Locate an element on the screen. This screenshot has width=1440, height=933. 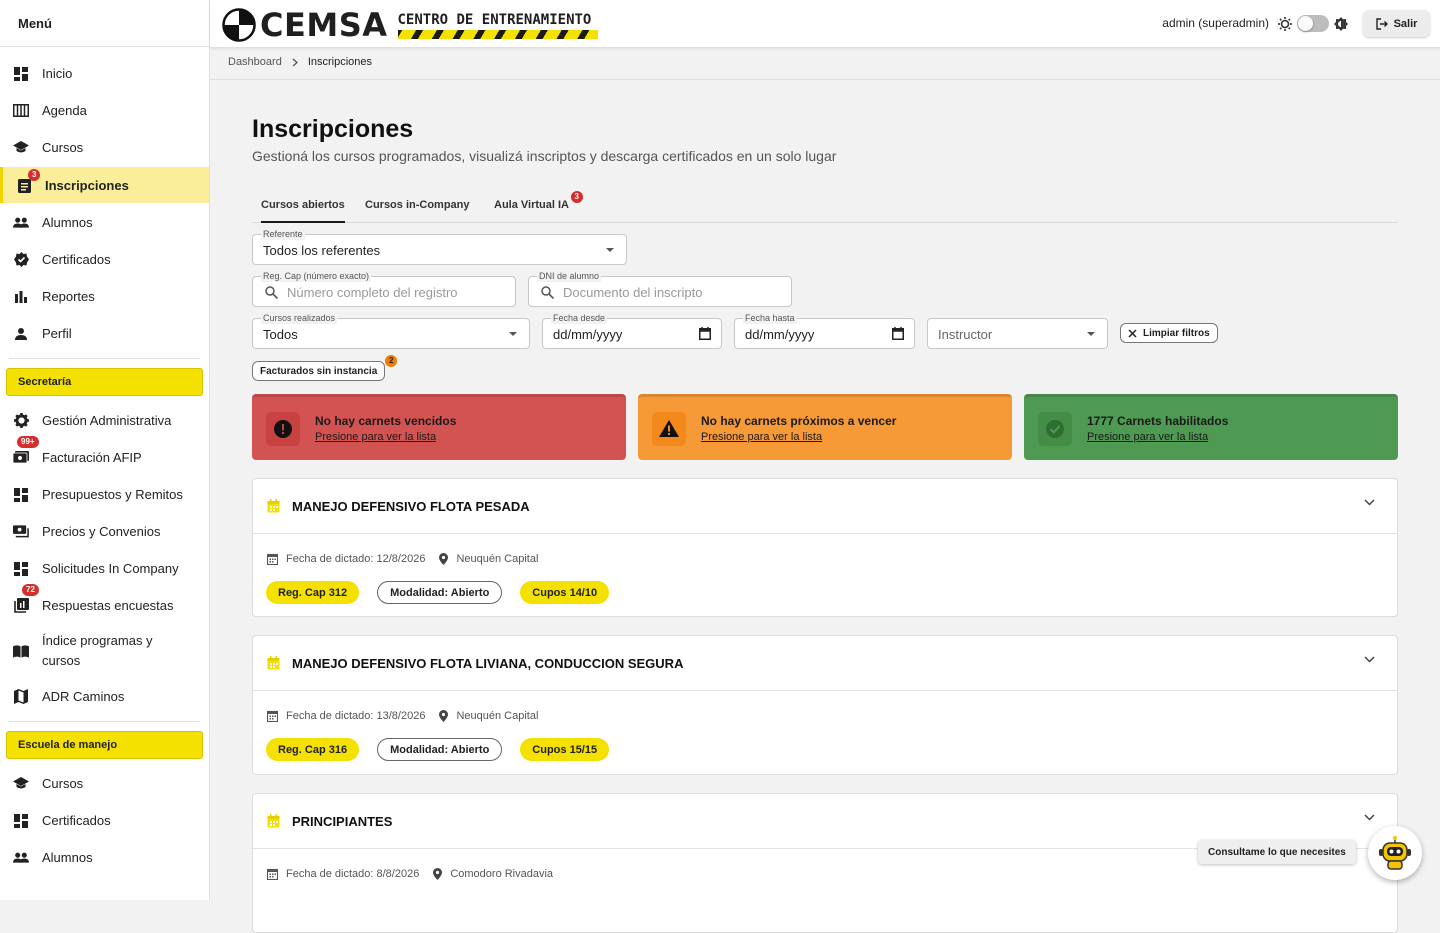
assistant-button is located at coordinates (1395, 853).